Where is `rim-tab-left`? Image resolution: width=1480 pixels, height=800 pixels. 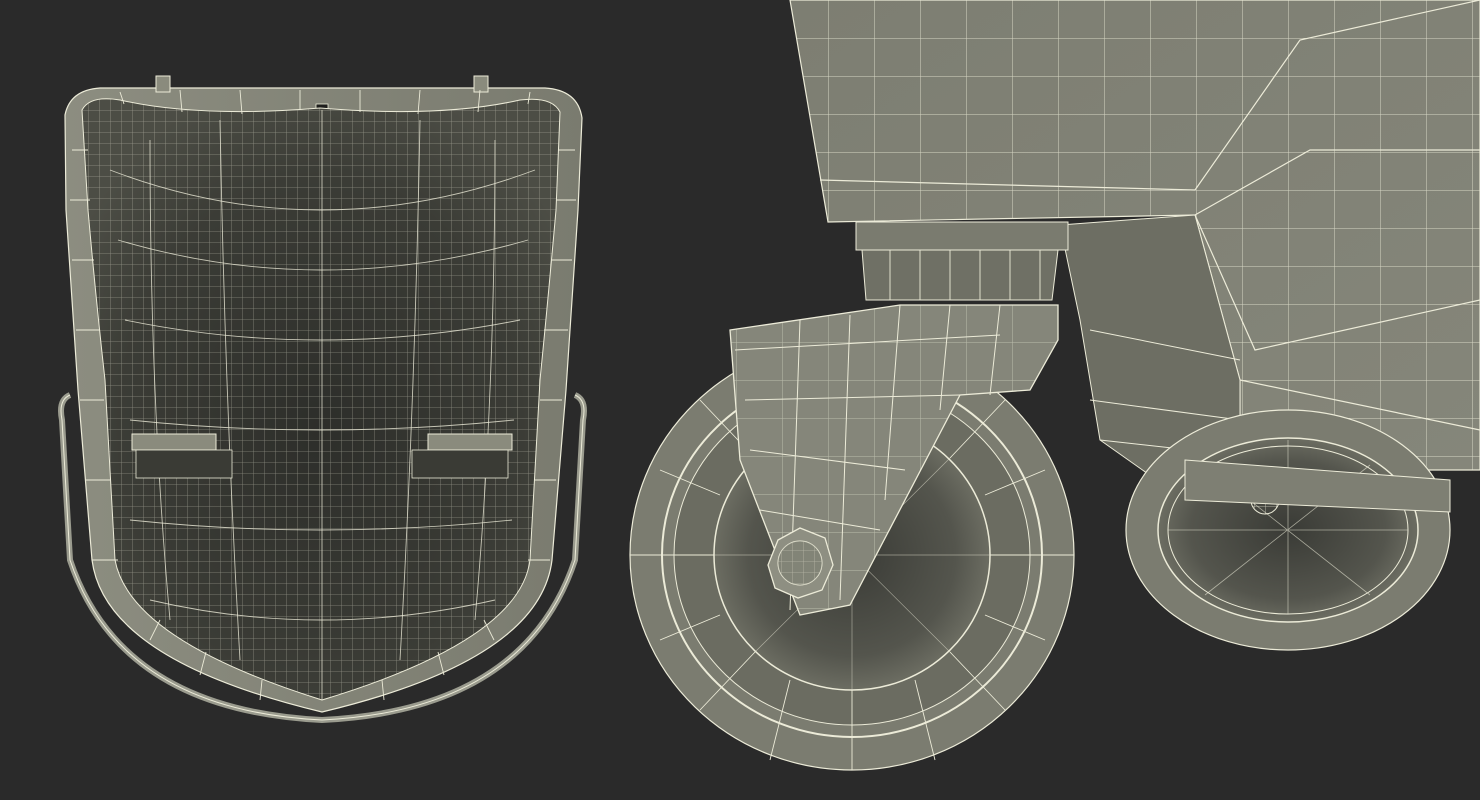 rim-tab-left is located at coordinates (163, 84).